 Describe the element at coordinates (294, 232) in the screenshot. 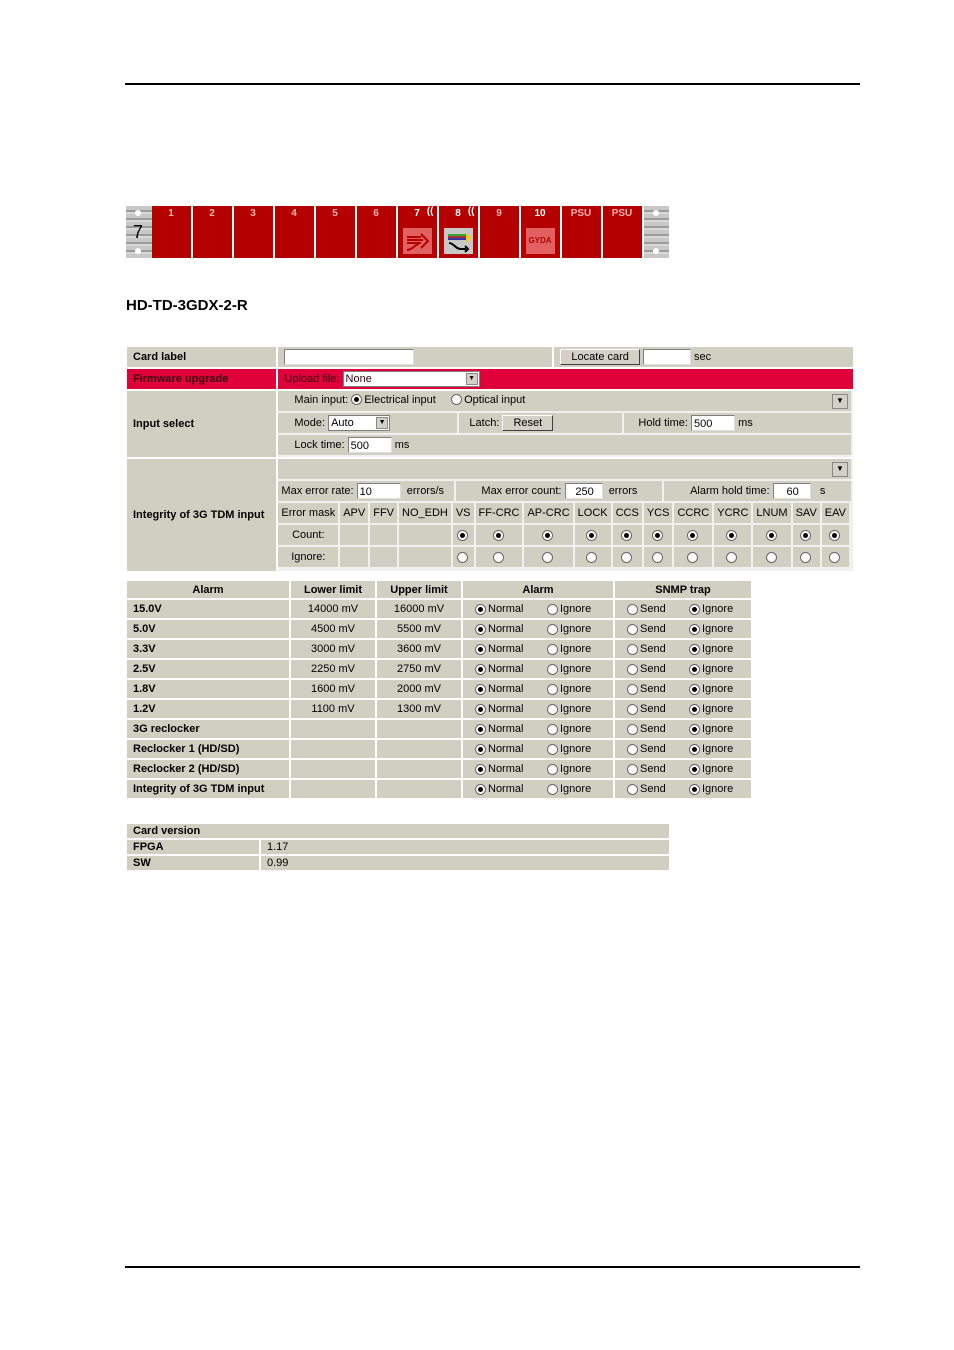

I see `rack-slot: 4` at that location.